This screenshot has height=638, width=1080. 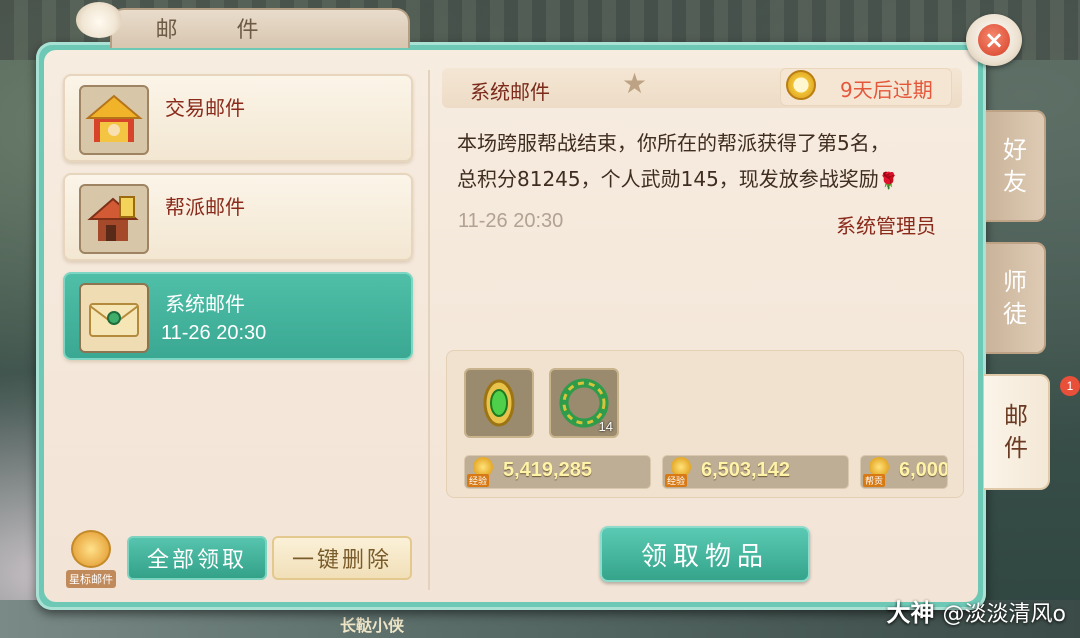 I want to click on resource-exp-1: 经验 5,419,285, so click(x=557, y=472).